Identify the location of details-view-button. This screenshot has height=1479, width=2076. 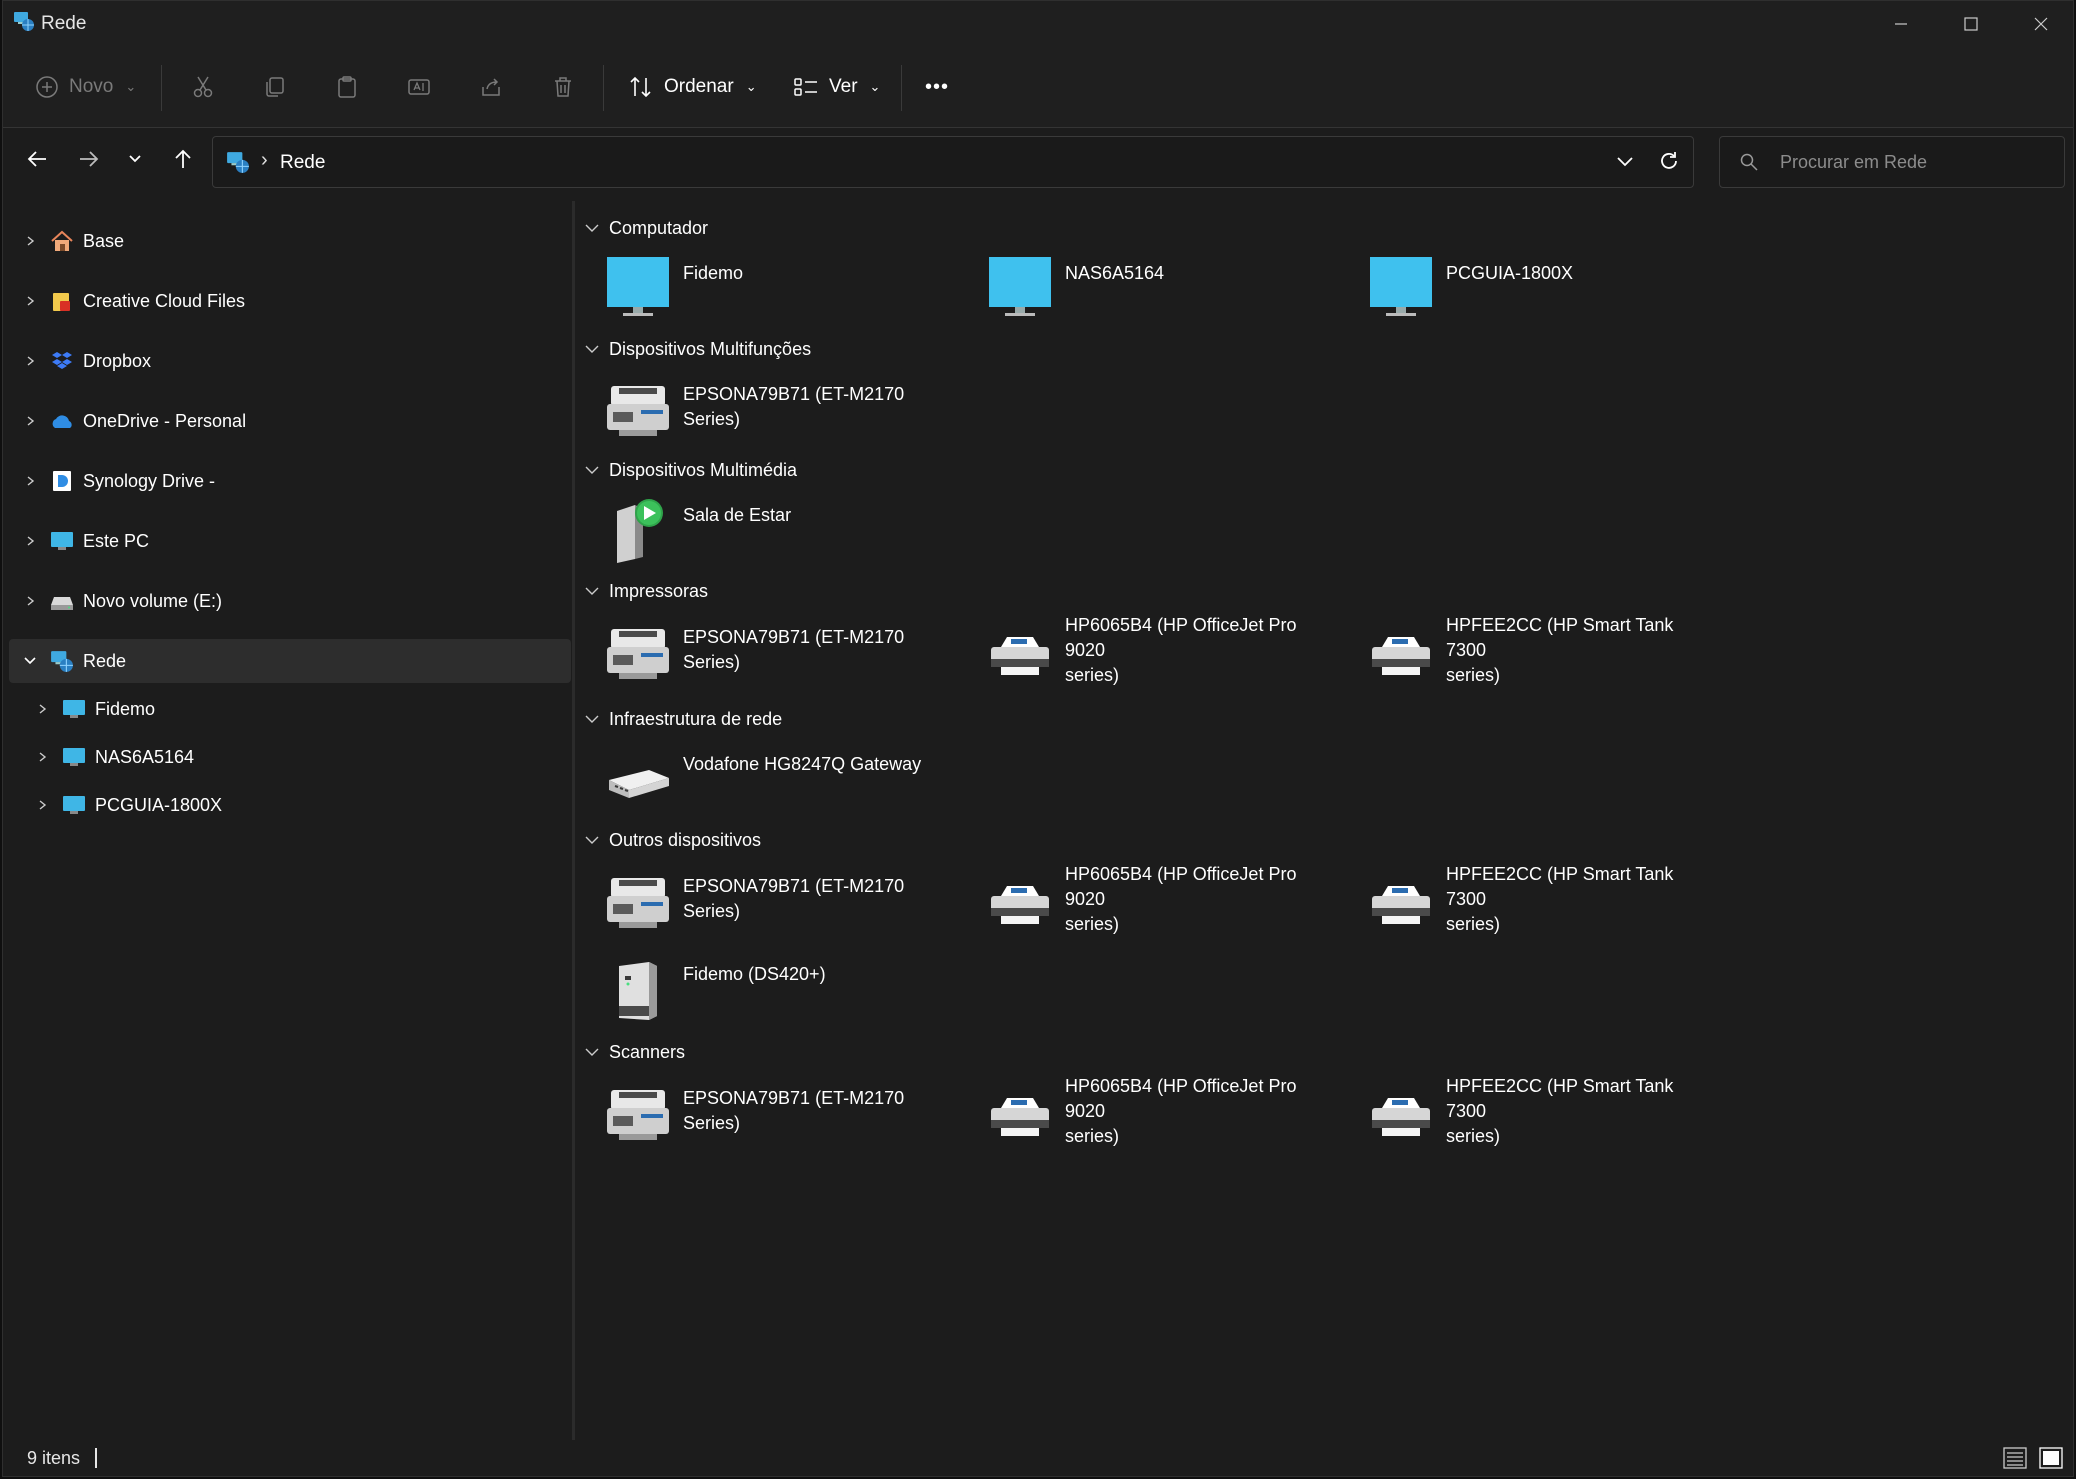
(2015, 1458).